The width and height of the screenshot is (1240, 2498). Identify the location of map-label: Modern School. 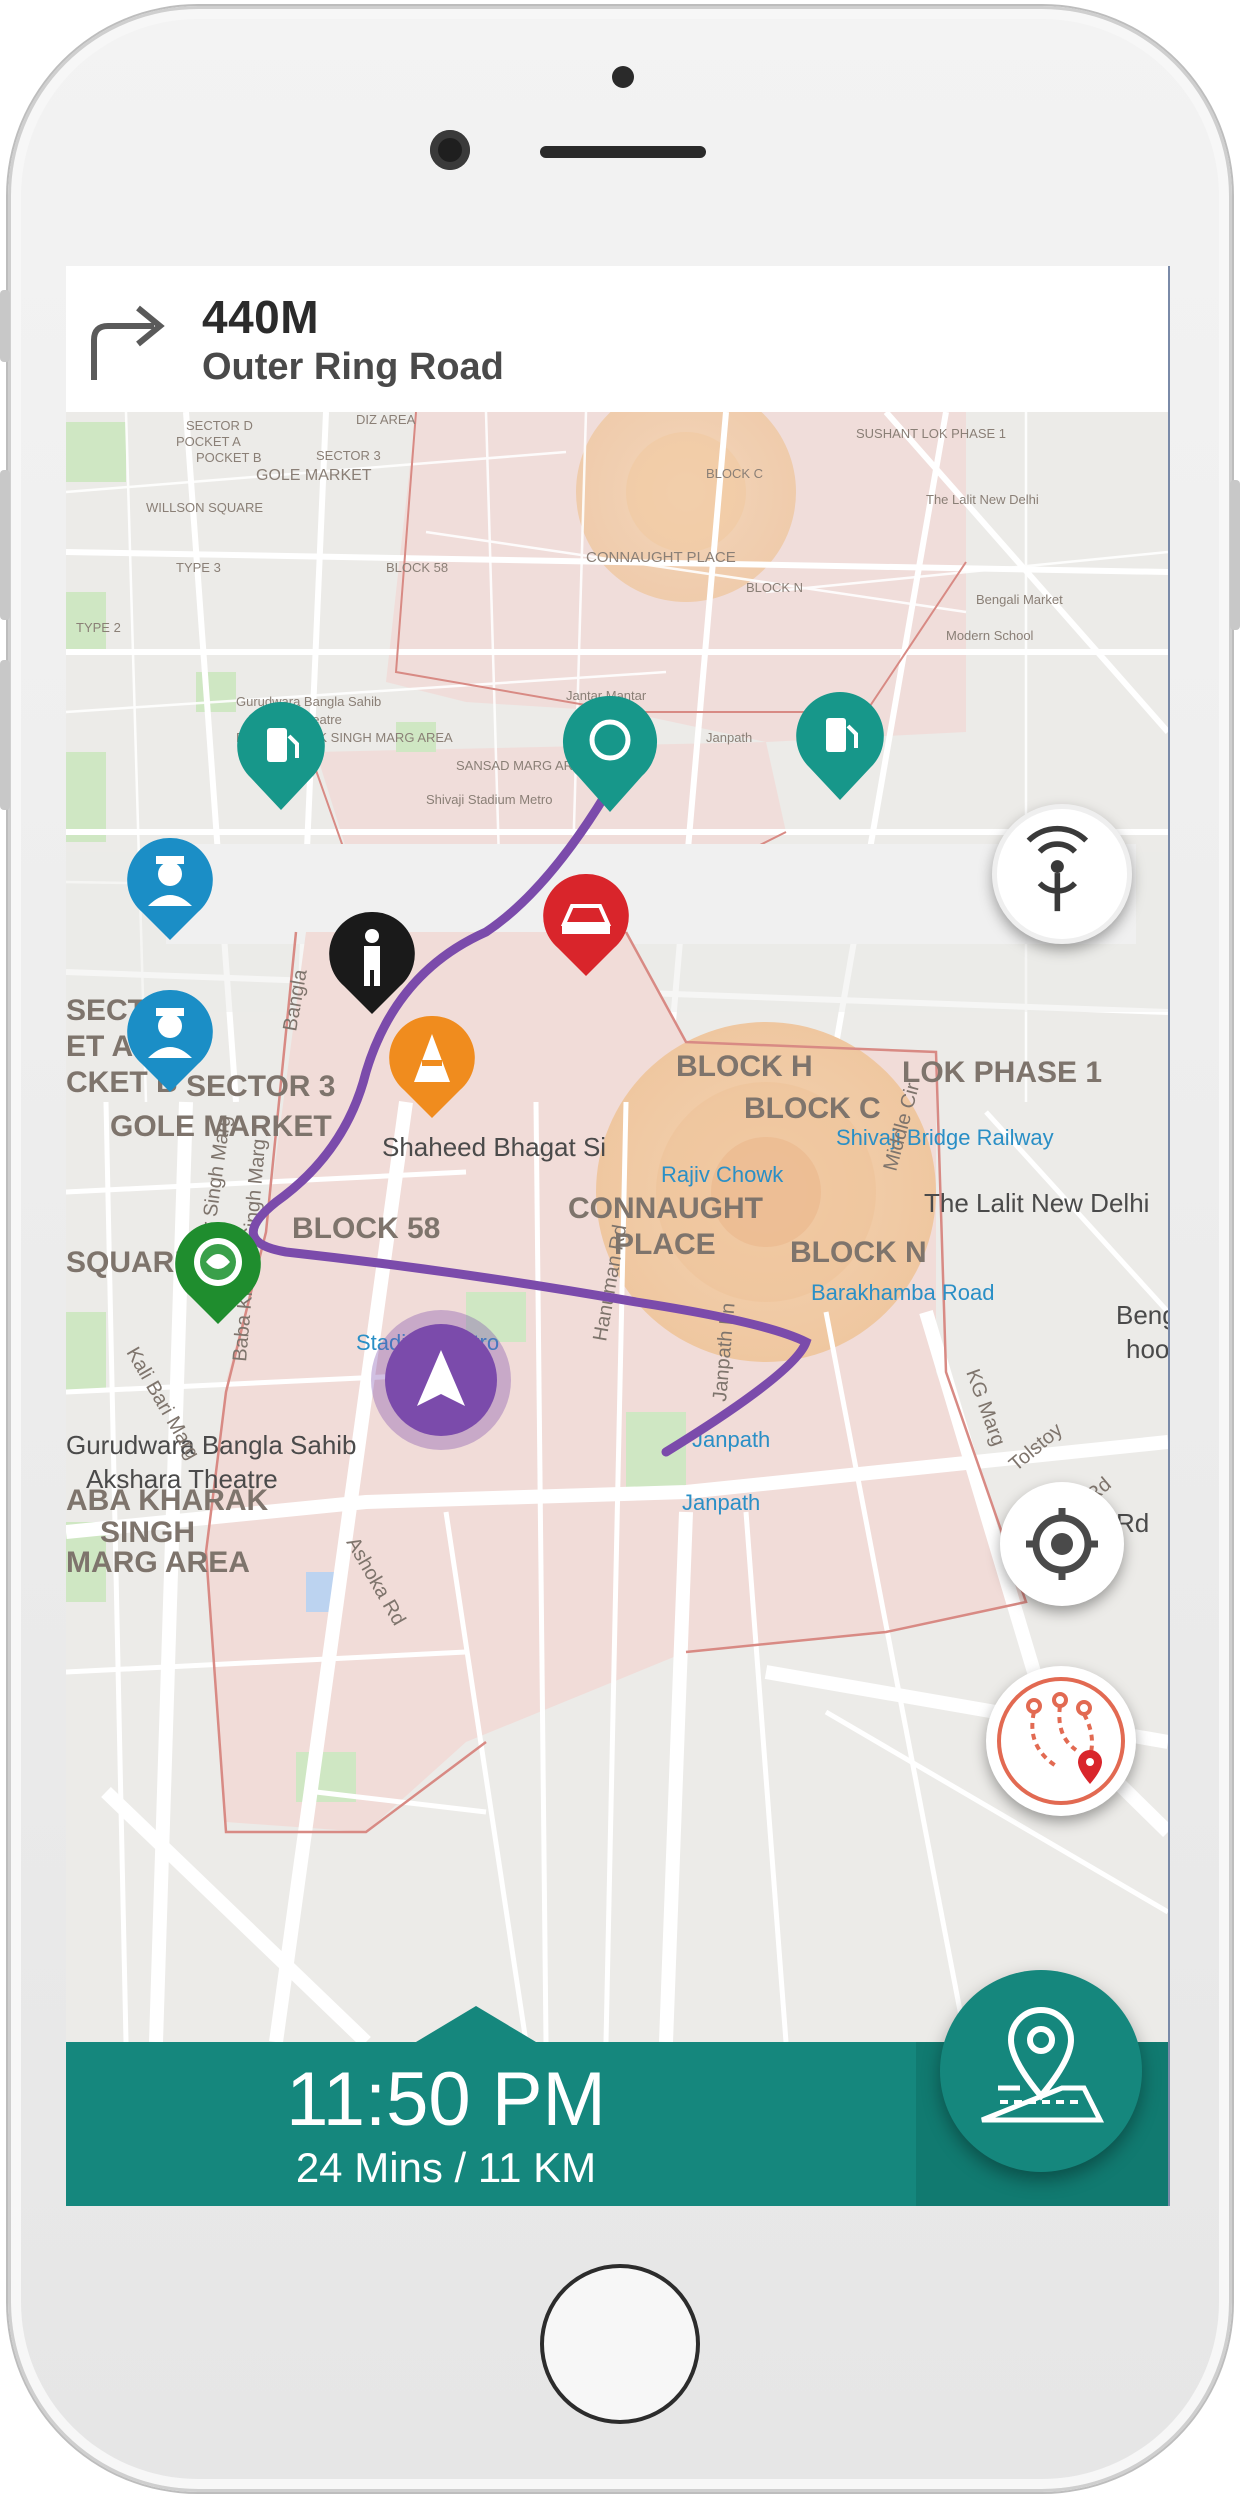
(990, 635).